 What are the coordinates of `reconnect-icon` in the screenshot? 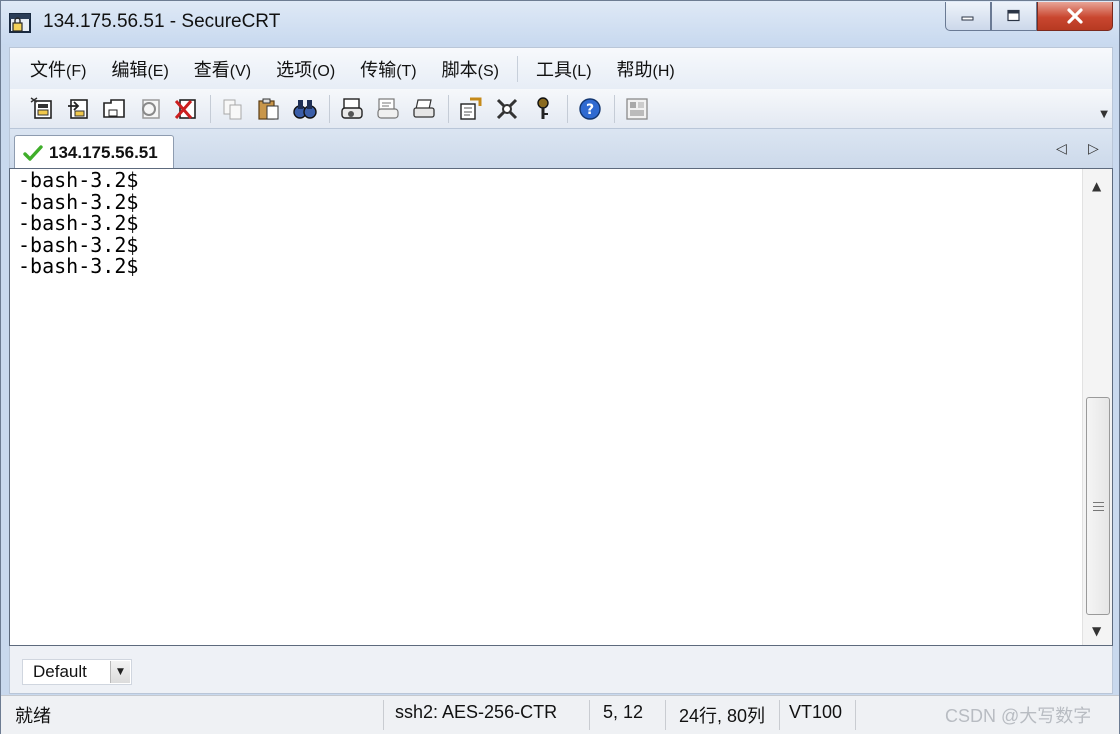 It's located at (151, 108).